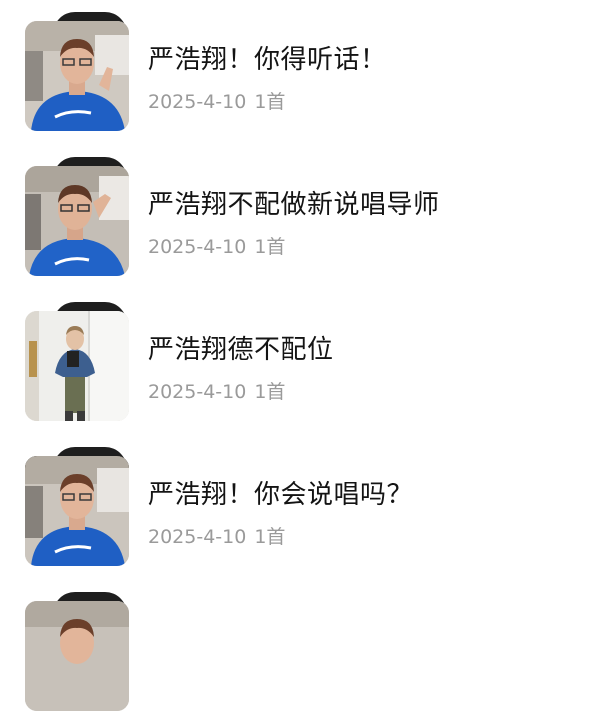 This screenshot has height=725, width=600. Describe the element at coordinates (281, 495) in the screenshot. I see `playlist-title: 严浩翔！你会说唱吗？` at that location.